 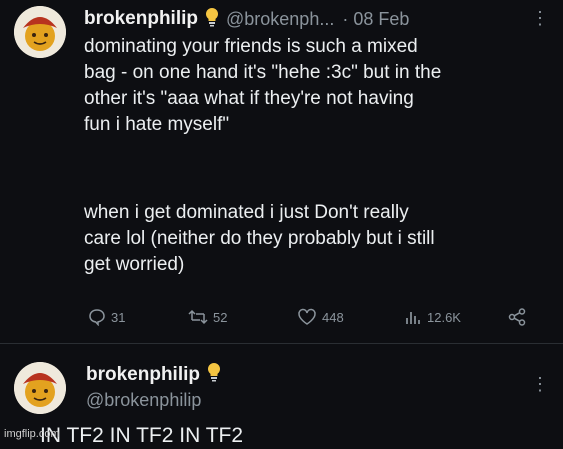 I want to click on share-icon, so click(x=517, y=317).